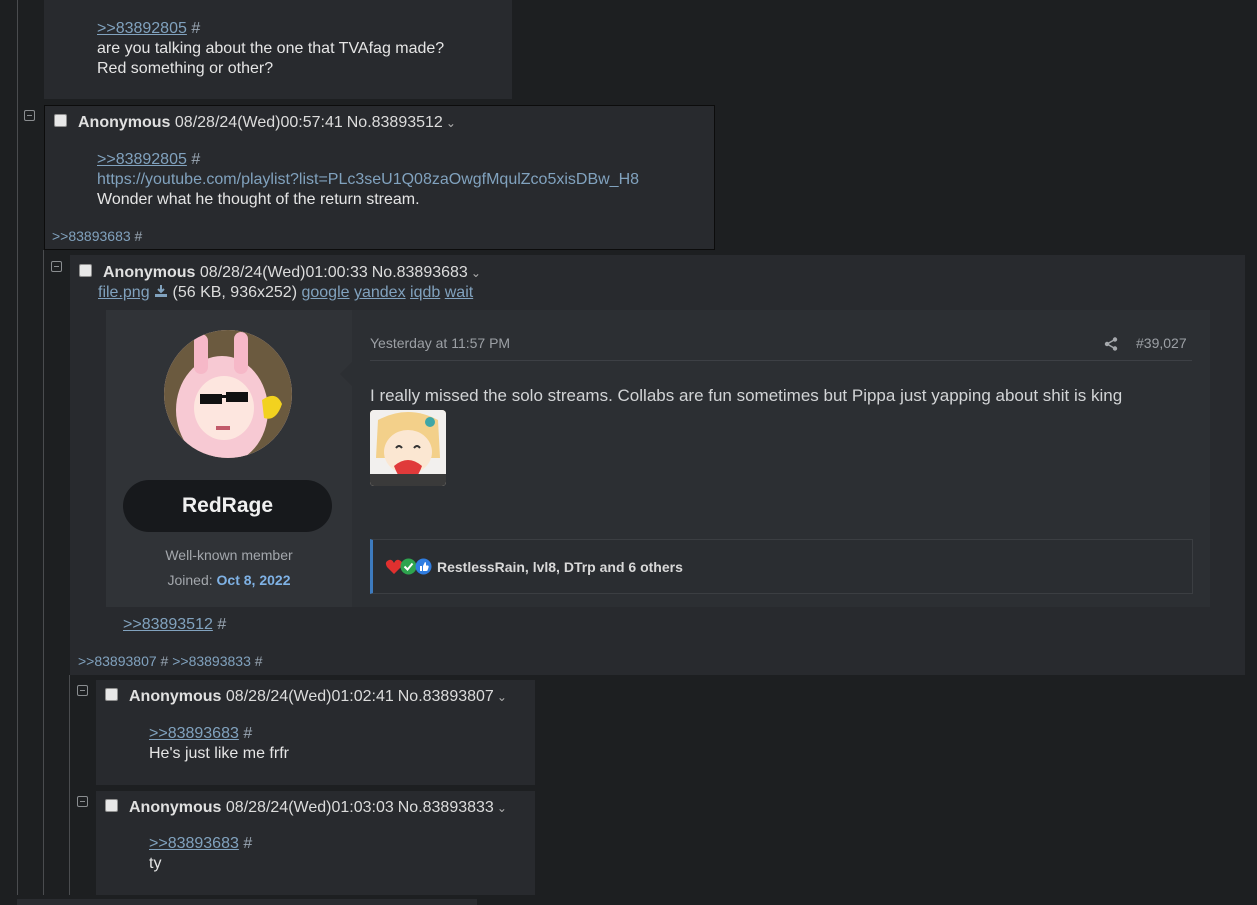  What do you see at coordinates (446, 696) in the screenshot?
I see `post-number: No.83893807` at bounding box center [446, 696].